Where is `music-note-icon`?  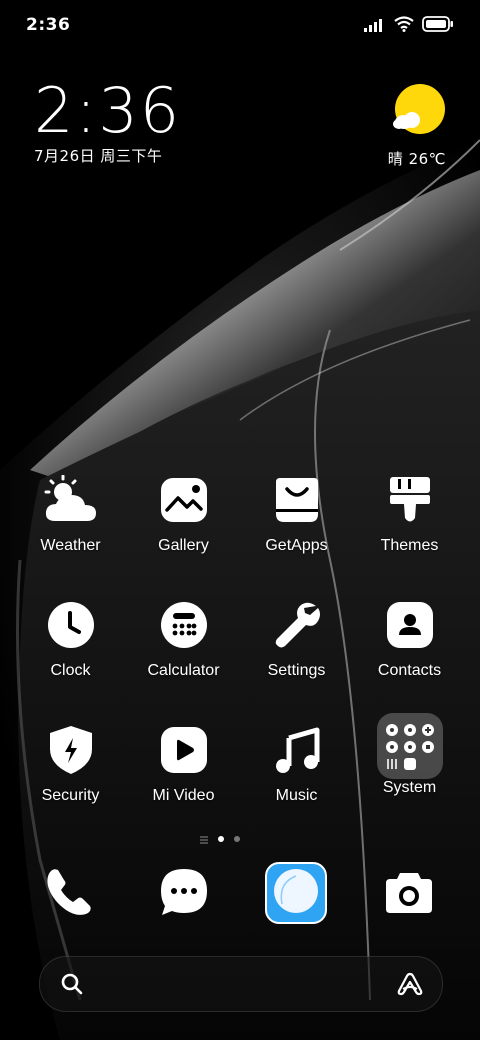 music-note-icon is located at coordinates (297, 750).